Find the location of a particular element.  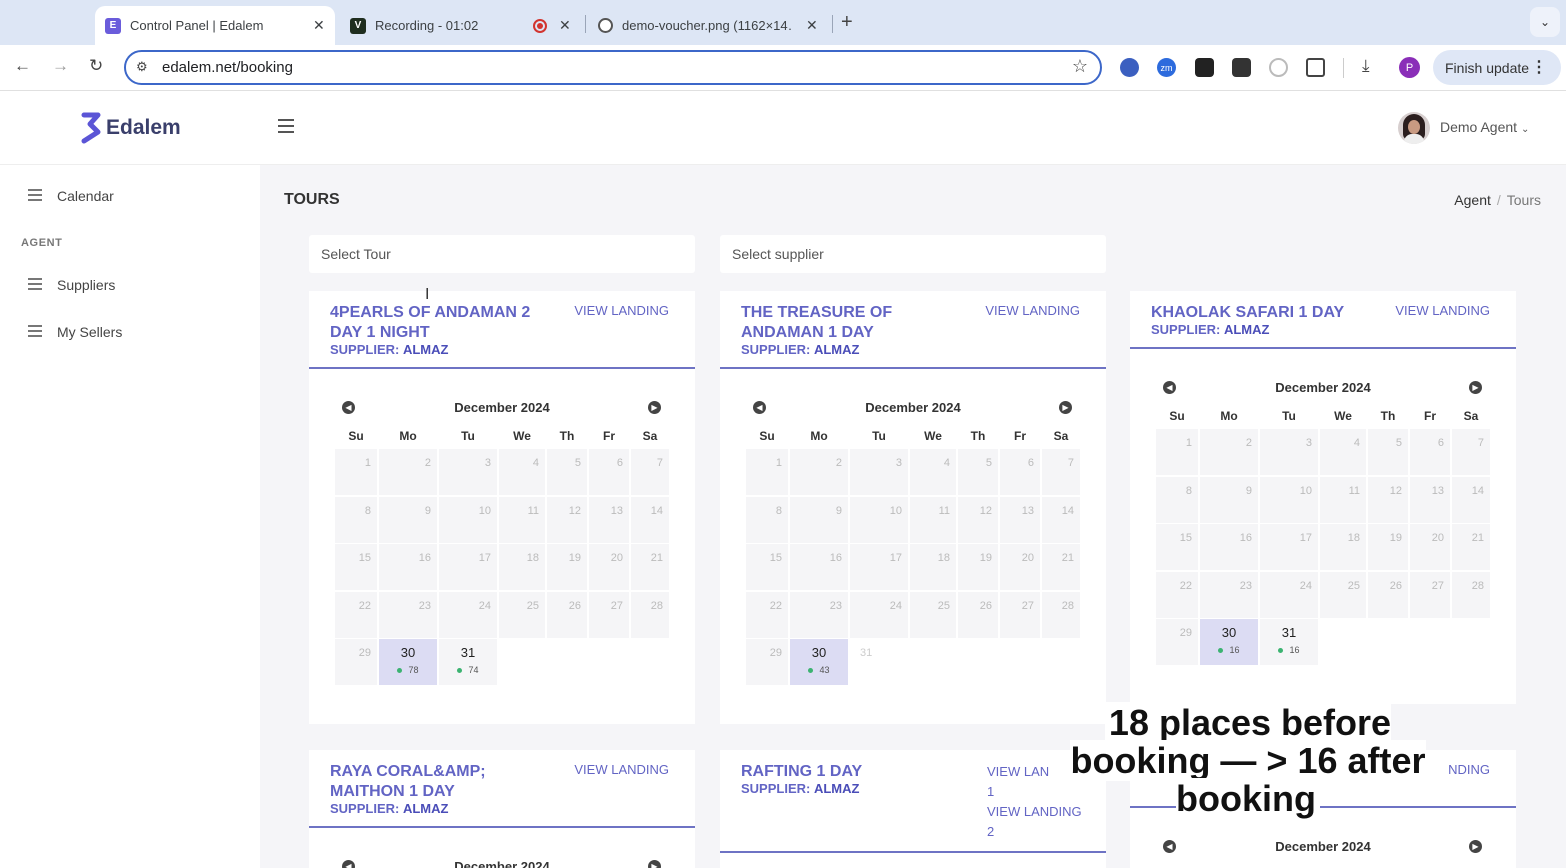

brand-name: Edalem is located at coordinates (143, 127).